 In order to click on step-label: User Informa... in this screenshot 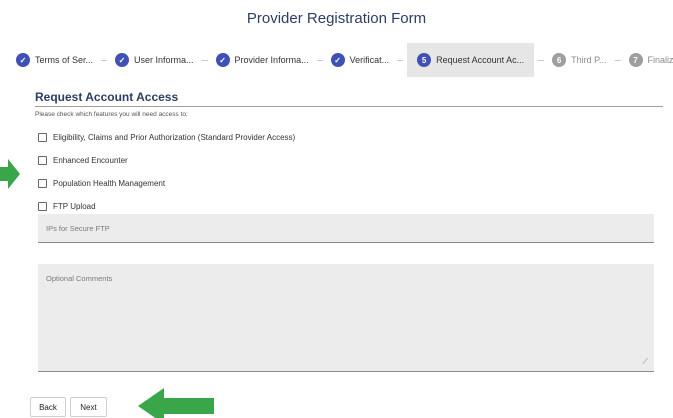, I will do `click(164, 60)`.